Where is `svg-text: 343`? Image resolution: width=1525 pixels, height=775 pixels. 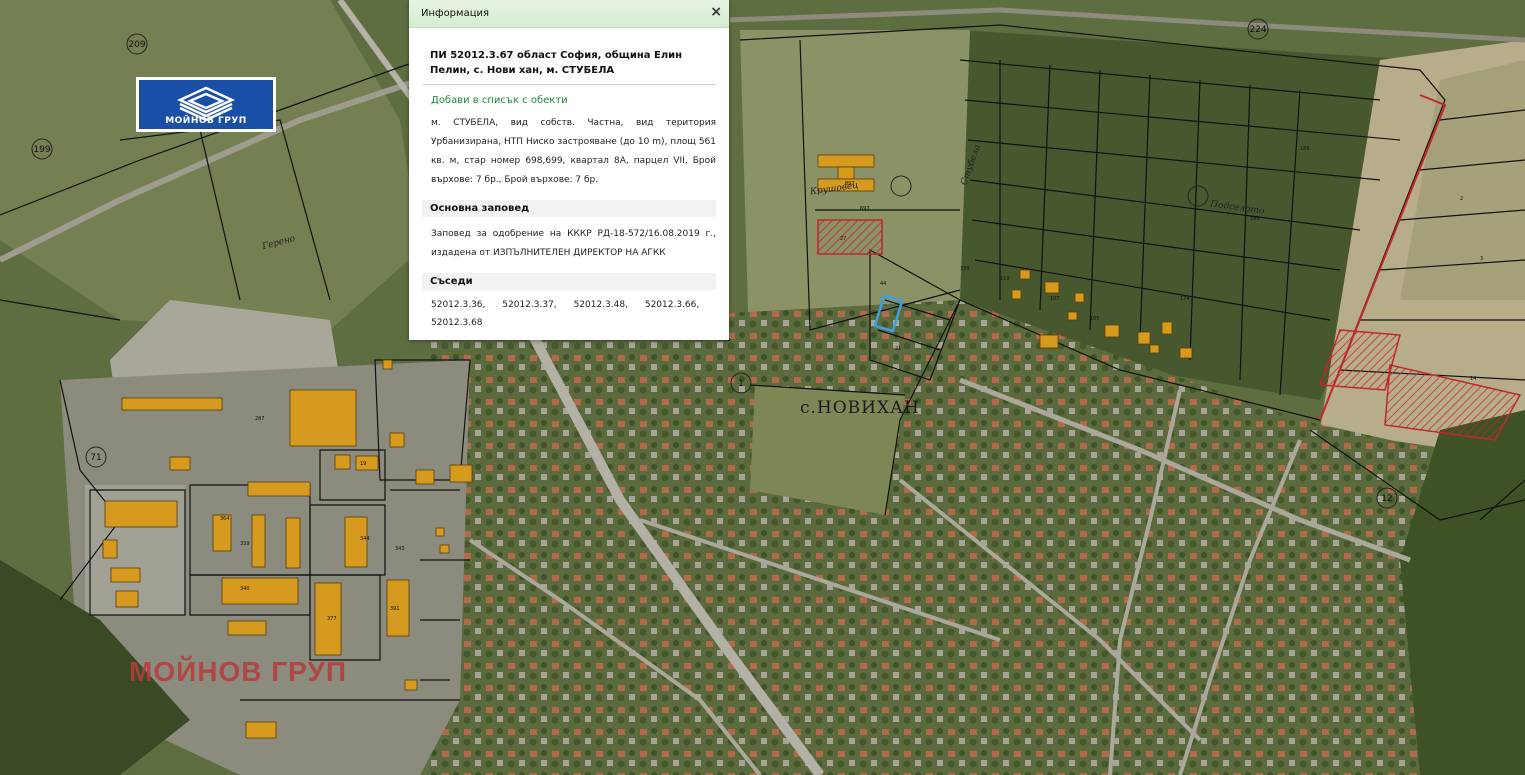 svg-text: 343 is located at coordinates (400, 549).